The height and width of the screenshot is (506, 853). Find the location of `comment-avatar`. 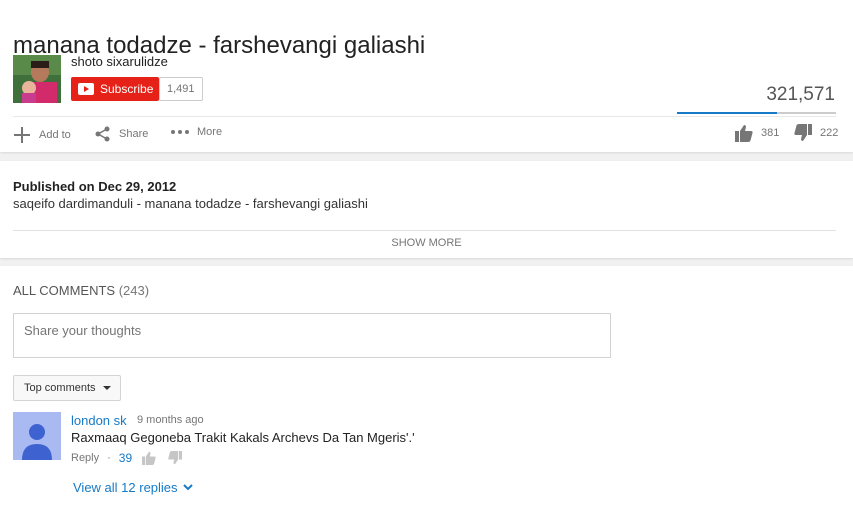

comment-avatar is located at coordinates (37, 436).